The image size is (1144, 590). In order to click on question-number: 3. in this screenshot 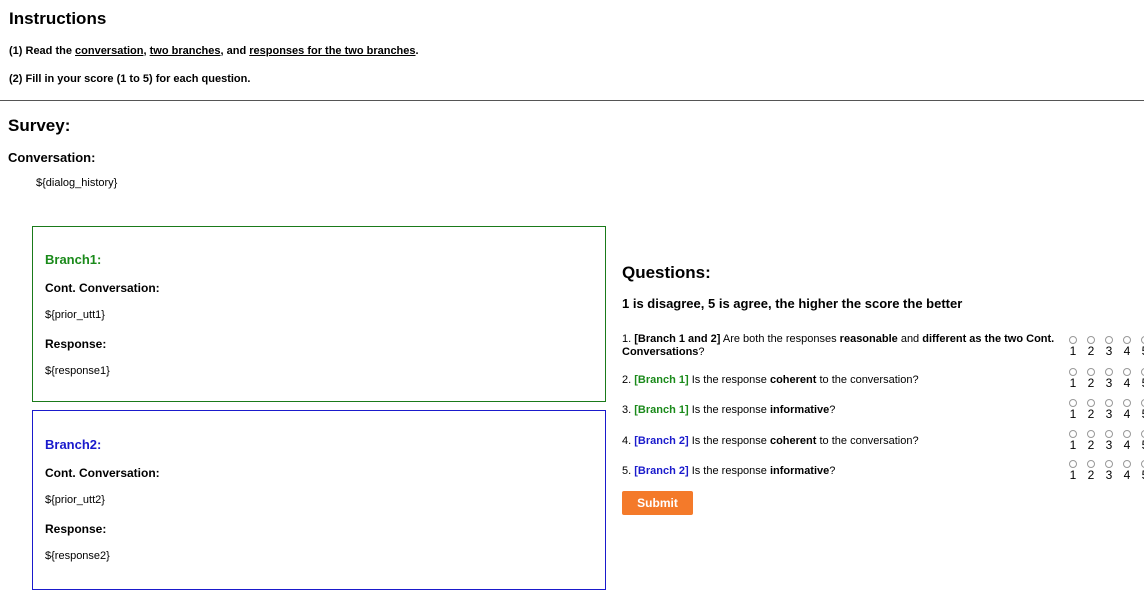, I will do `click(628, 410)`.